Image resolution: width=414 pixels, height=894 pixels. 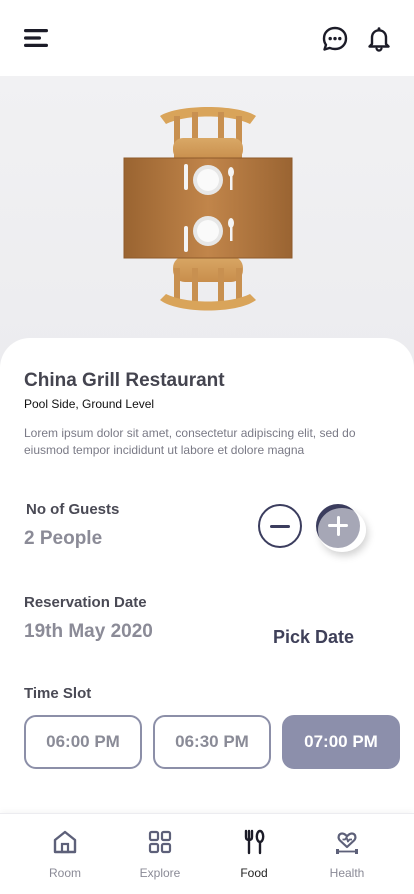 I want to click on time-slot-option: 06:00 PM, so click(x=83, y=742).